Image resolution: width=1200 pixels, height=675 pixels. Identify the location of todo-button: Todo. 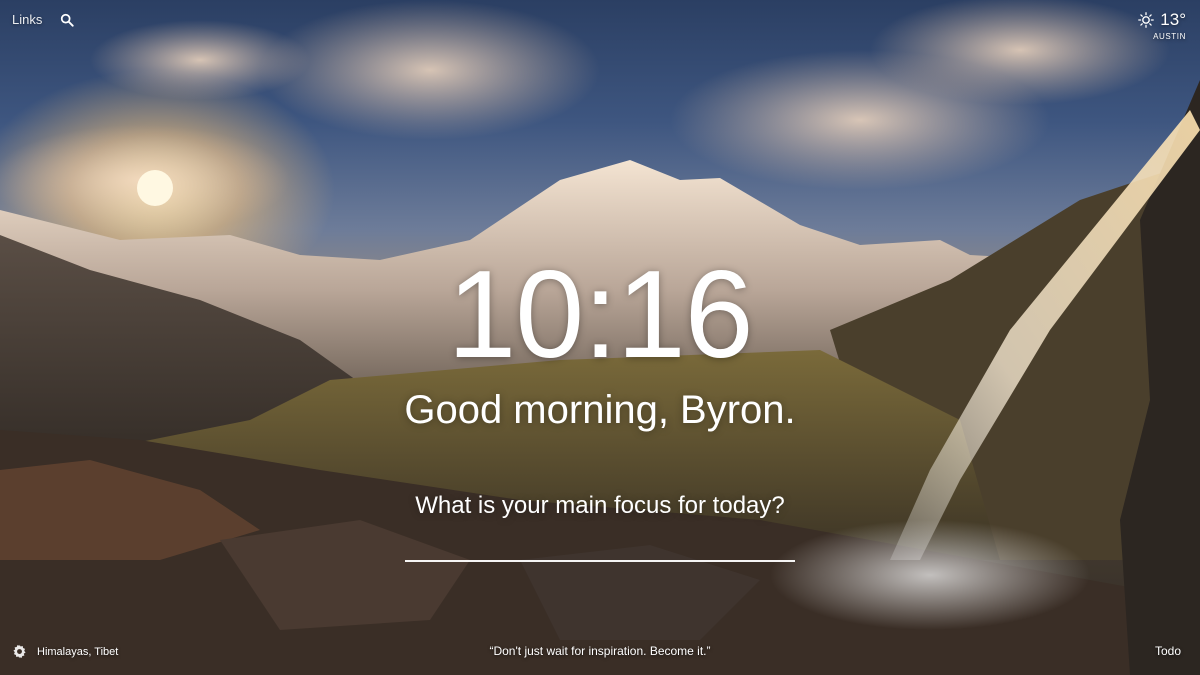
(1168, 651).